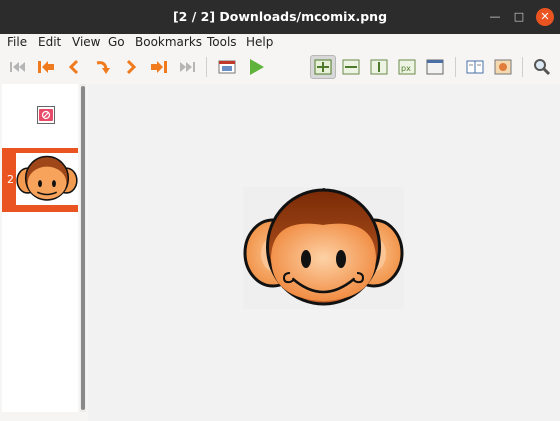  Describe the element at coordinates (222, 42) in the screenshot. I see `menu-tools: Tools` at that location.